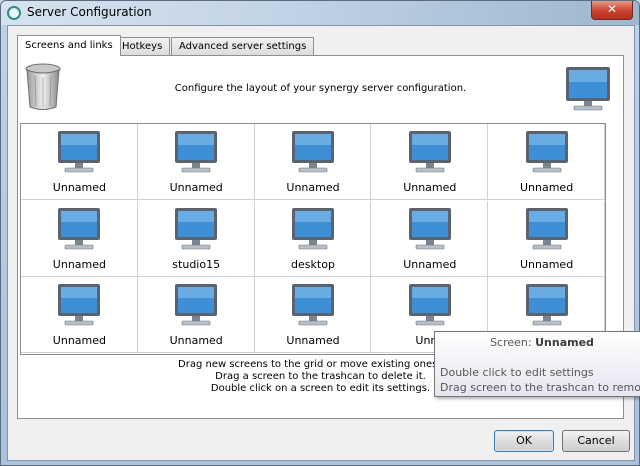 The image size is (640, 466). What do you see at coordinates (69, 45) in the screenshot?
I see `tab-screens-and-links: Screens and links` at bounding box center [69, 45].